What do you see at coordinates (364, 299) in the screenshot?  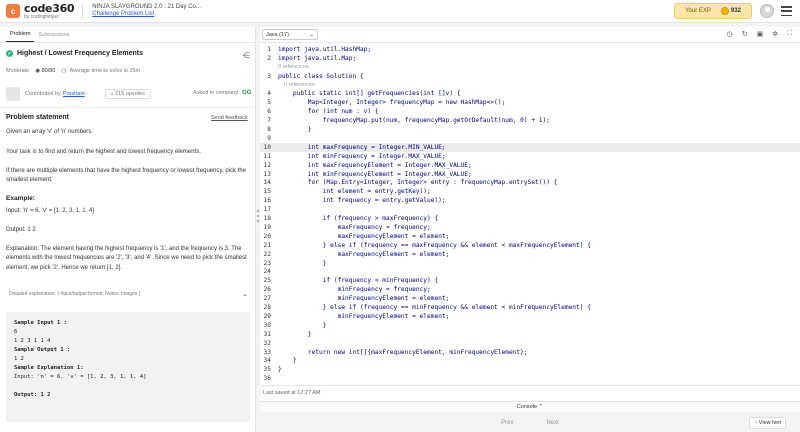 I see `code-text: minFrequencyElement = element;` at bounding box center [364, 299].